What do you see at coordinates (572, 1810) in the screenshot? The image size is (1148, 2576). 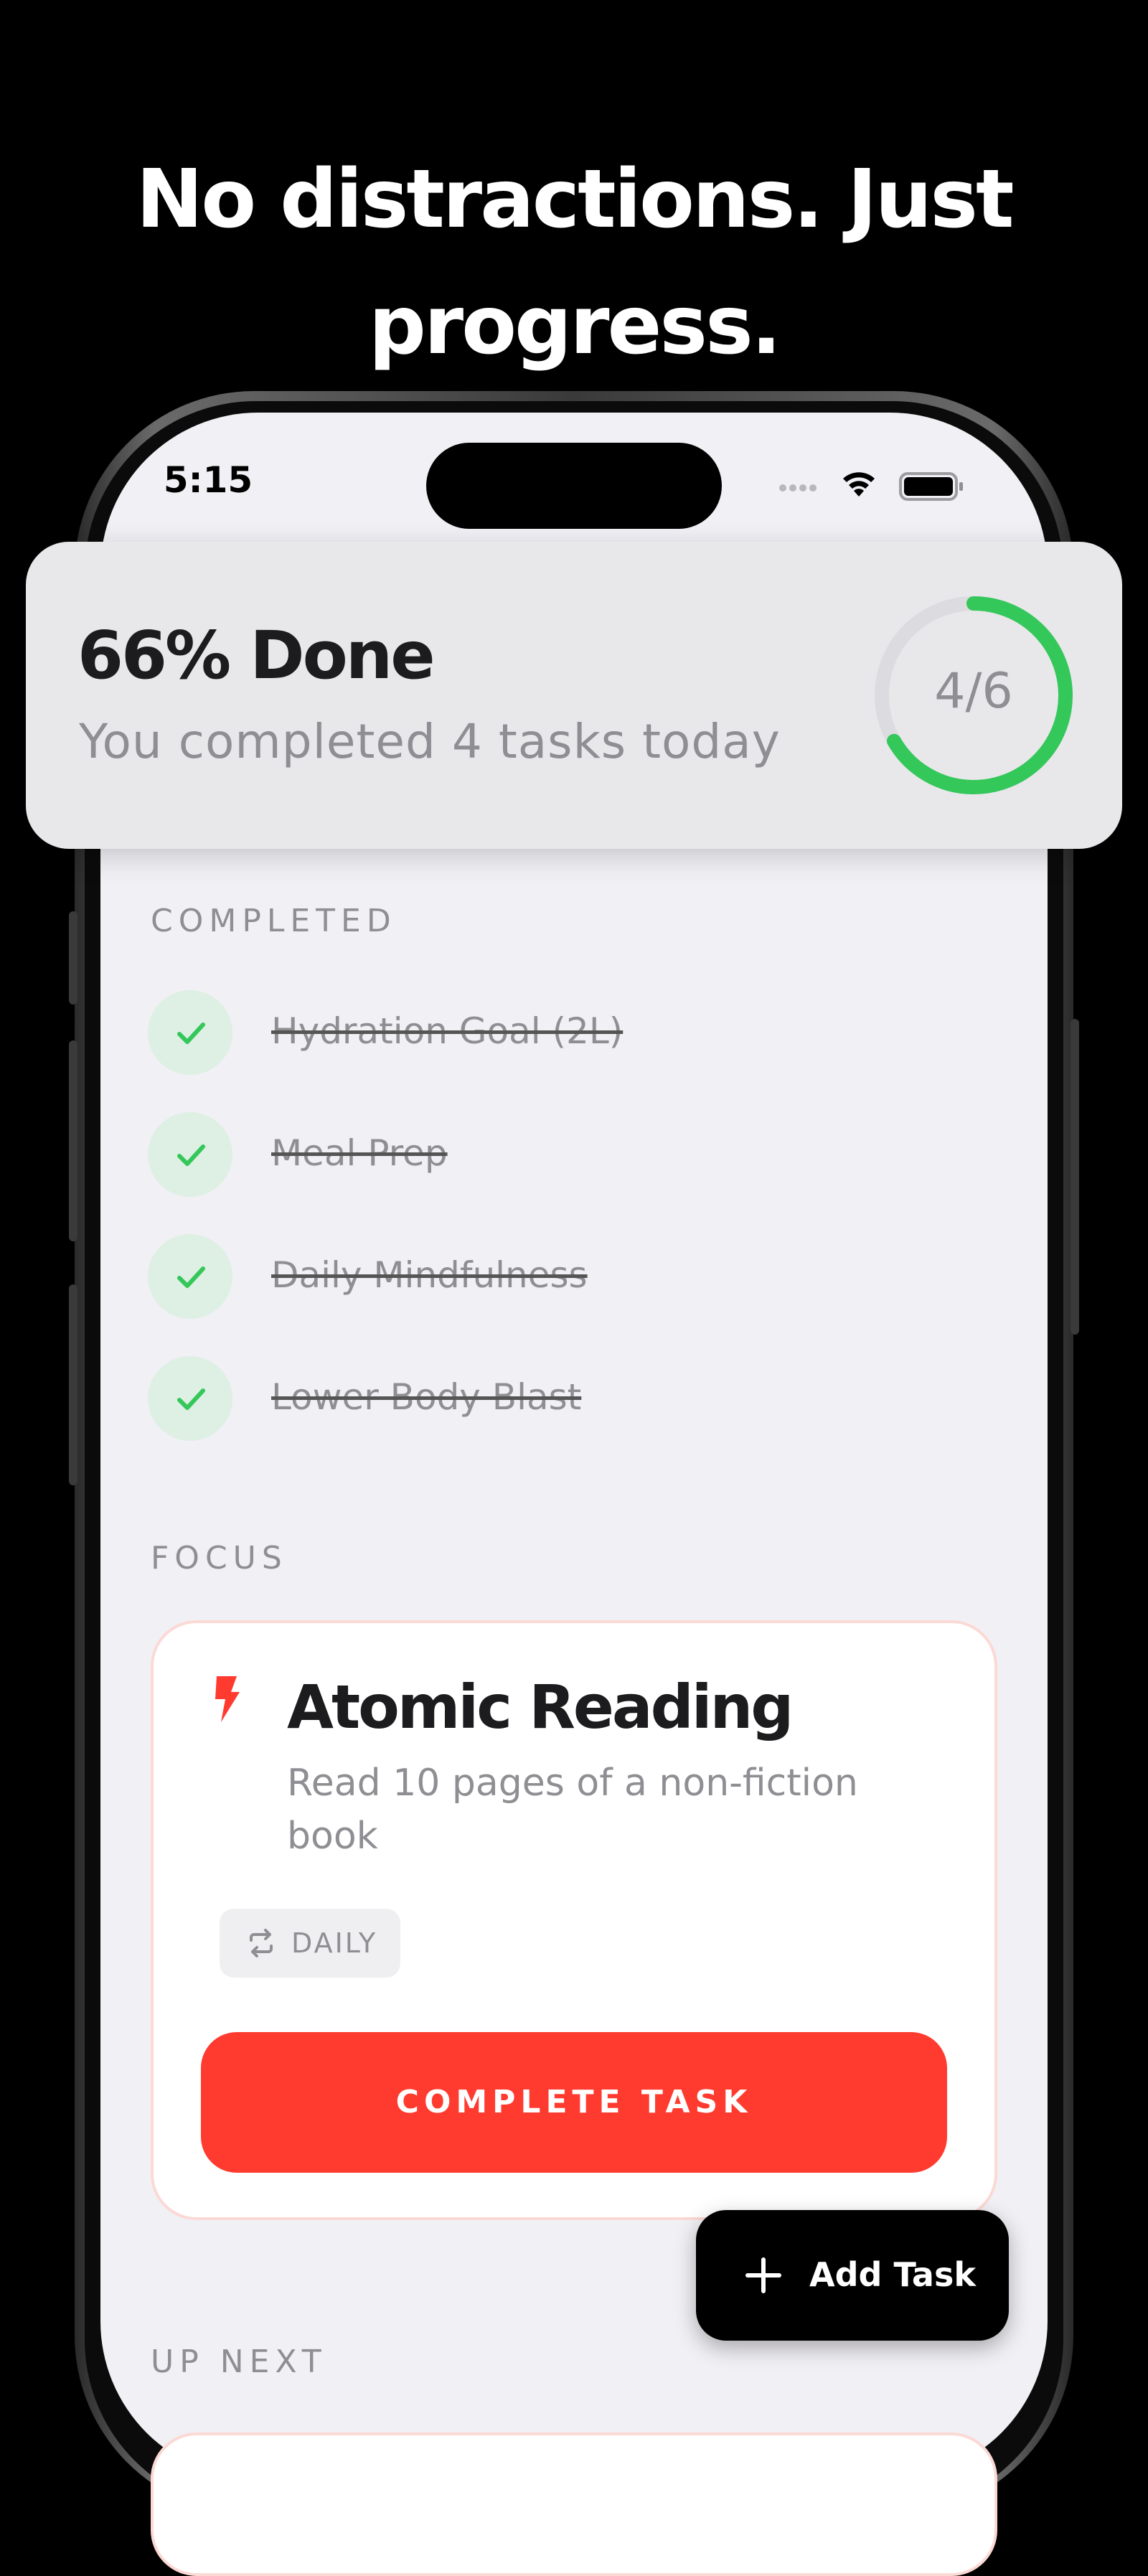 I see `focus-task-description: Read 10 pages of a non-fiction book` at bounding box center [572, 1810].